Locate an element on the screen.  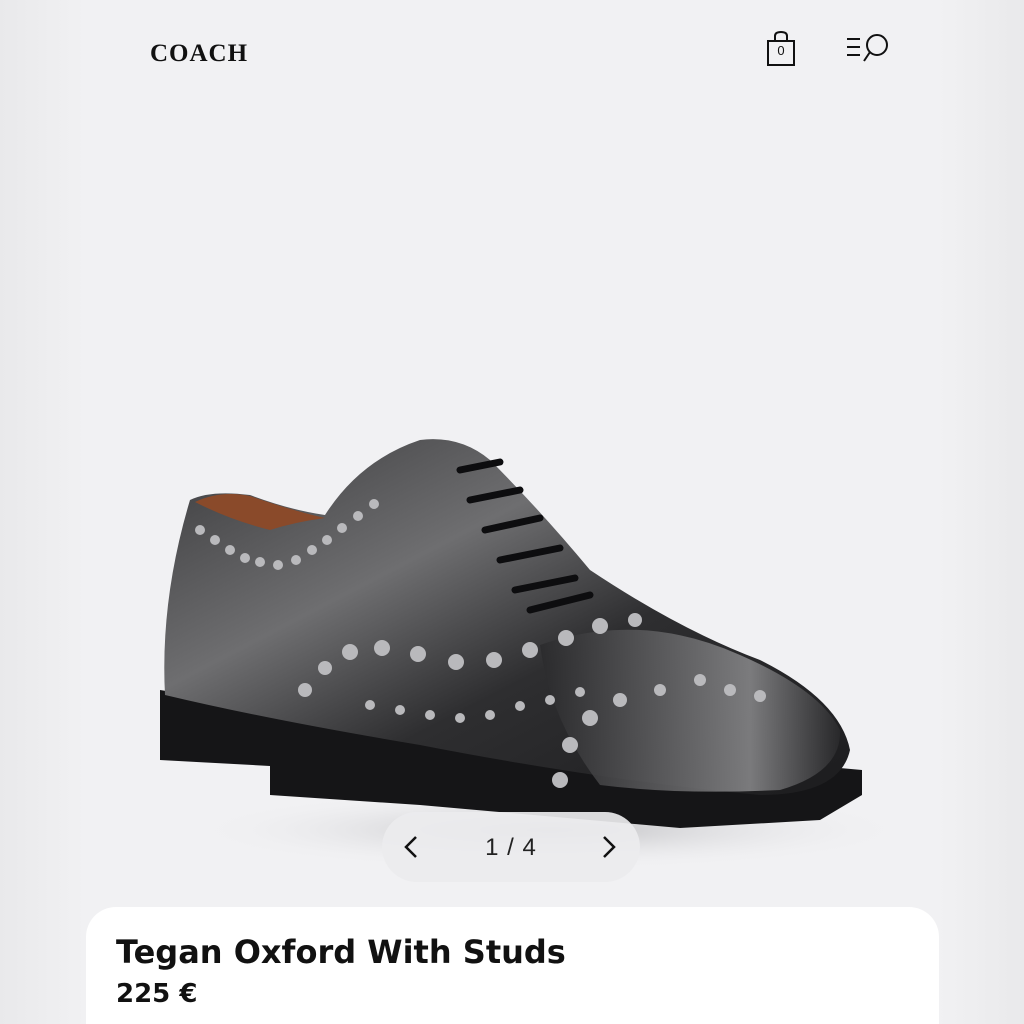
bag-count-badge: 0 is located at coordinates (781, 50).